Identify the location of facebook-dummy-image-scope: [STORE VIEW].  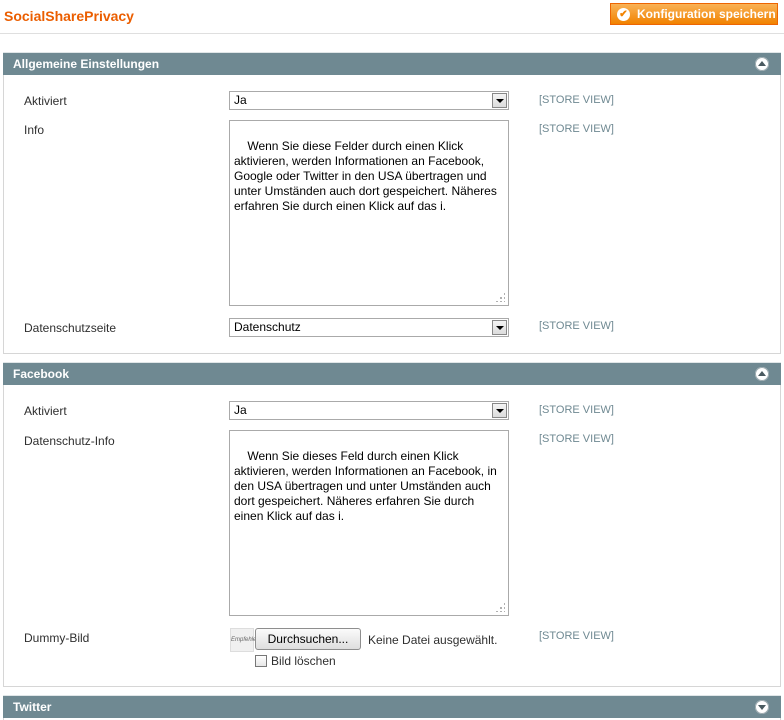
(576, 636).